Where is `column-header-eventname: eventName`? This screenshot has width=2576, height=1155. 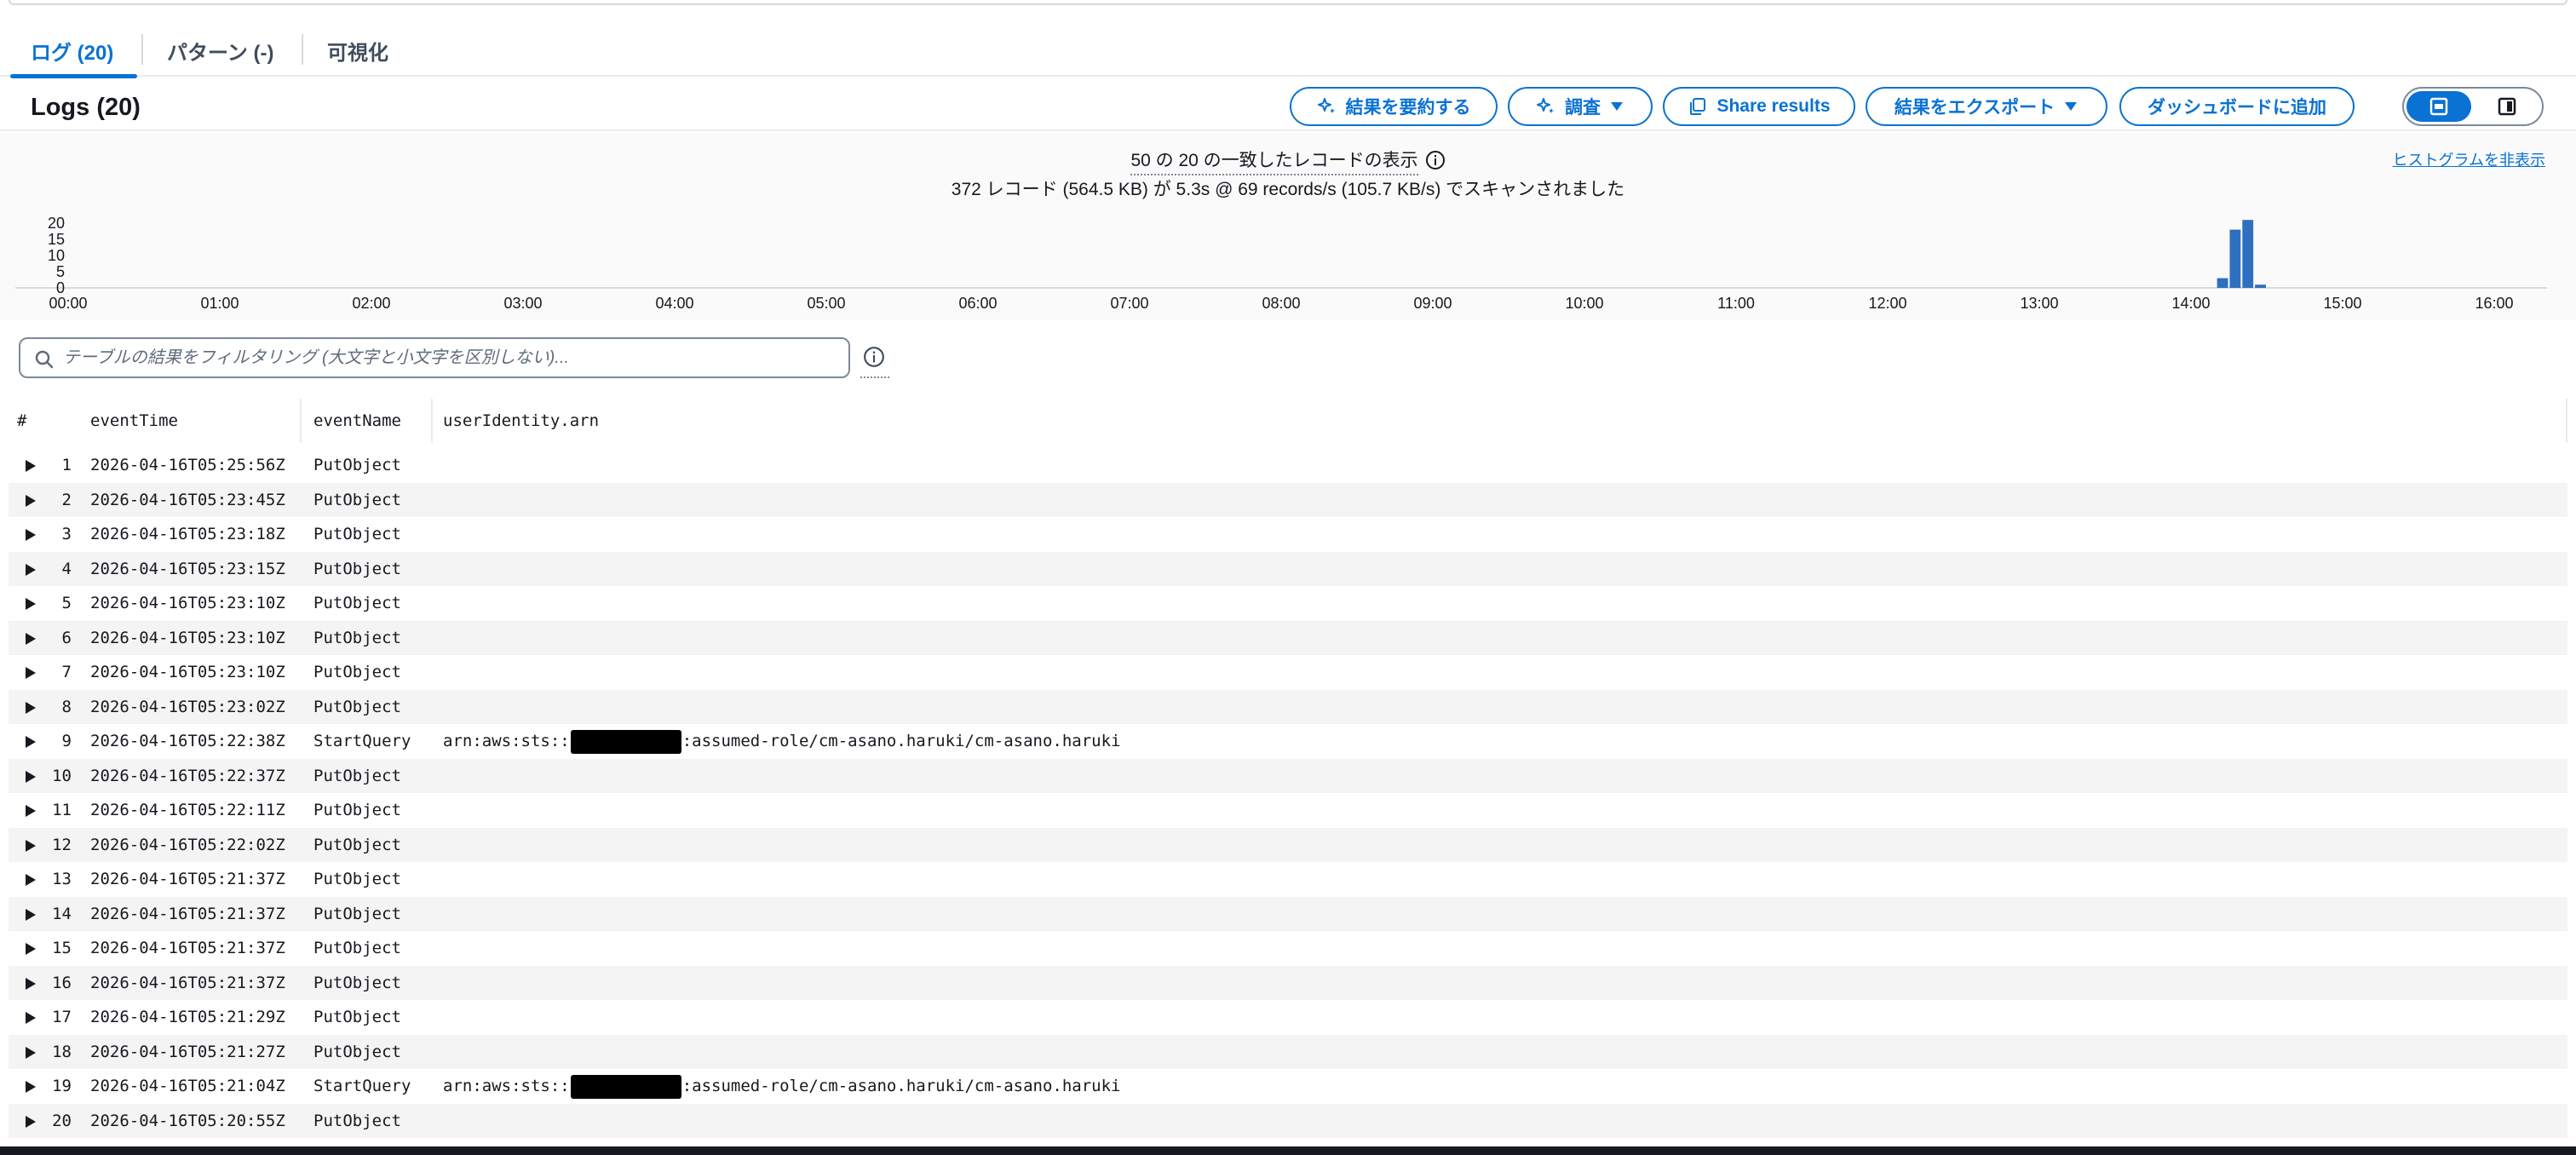 column-header-eventname: eventName is located at coordinates (357, 421).